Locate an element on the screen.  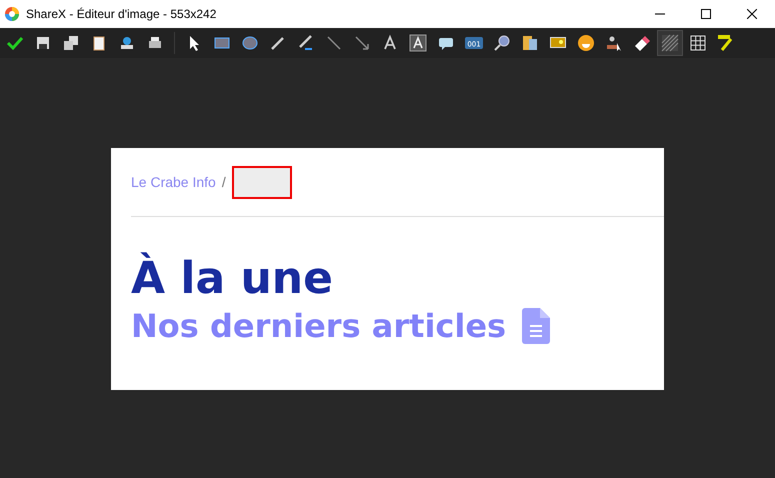
stamp-cursor-icon is located at coordinates (614, 43).